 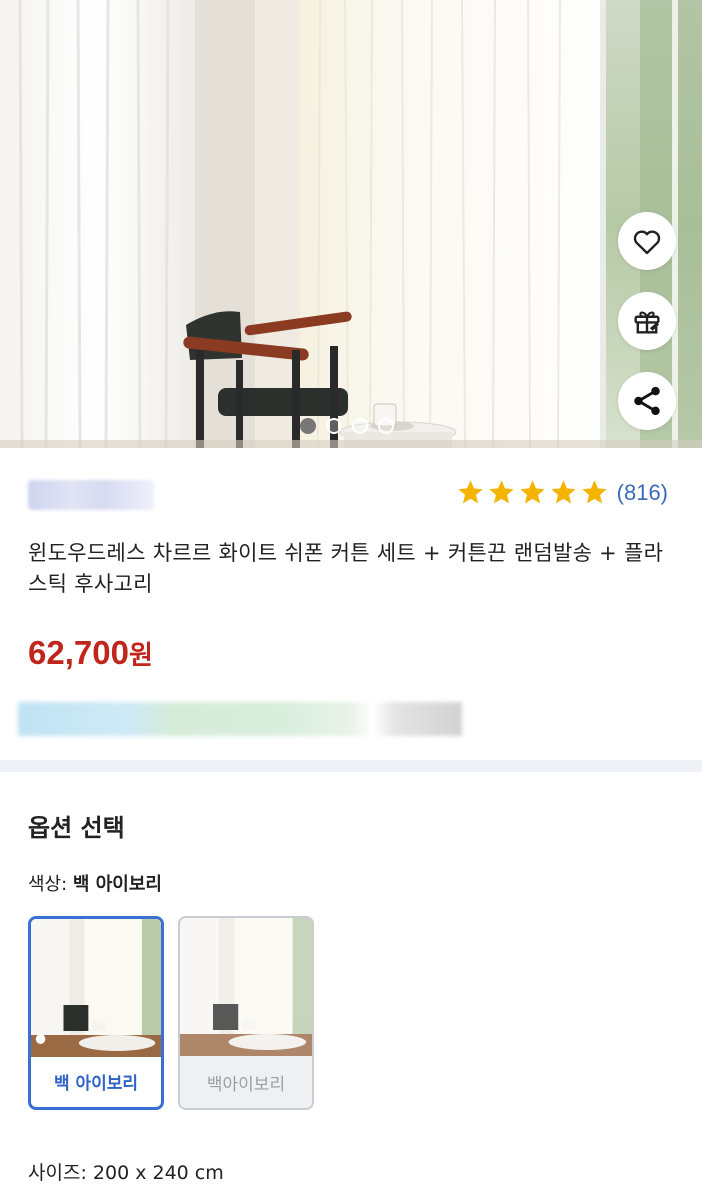 I want to click on share-icon, so click(x=647, y=401).